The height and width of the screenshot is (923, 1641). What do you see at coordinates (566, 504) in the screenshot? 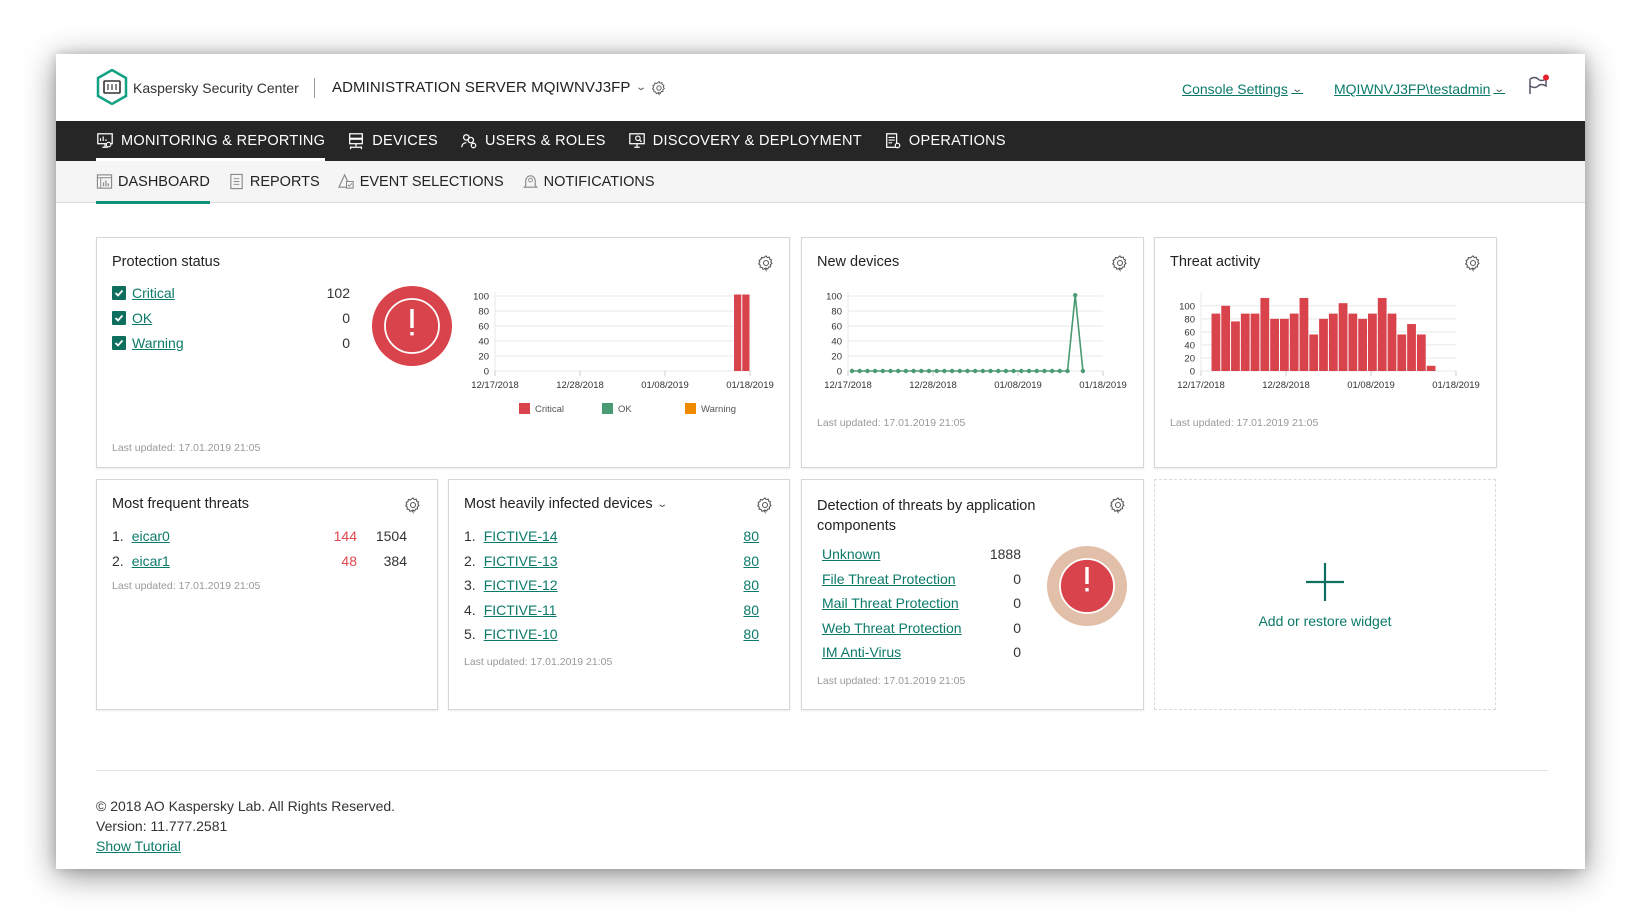
I see `widget-title-dropdown: Most heavily infected devices ⌄` at bounding box center [566, 504].